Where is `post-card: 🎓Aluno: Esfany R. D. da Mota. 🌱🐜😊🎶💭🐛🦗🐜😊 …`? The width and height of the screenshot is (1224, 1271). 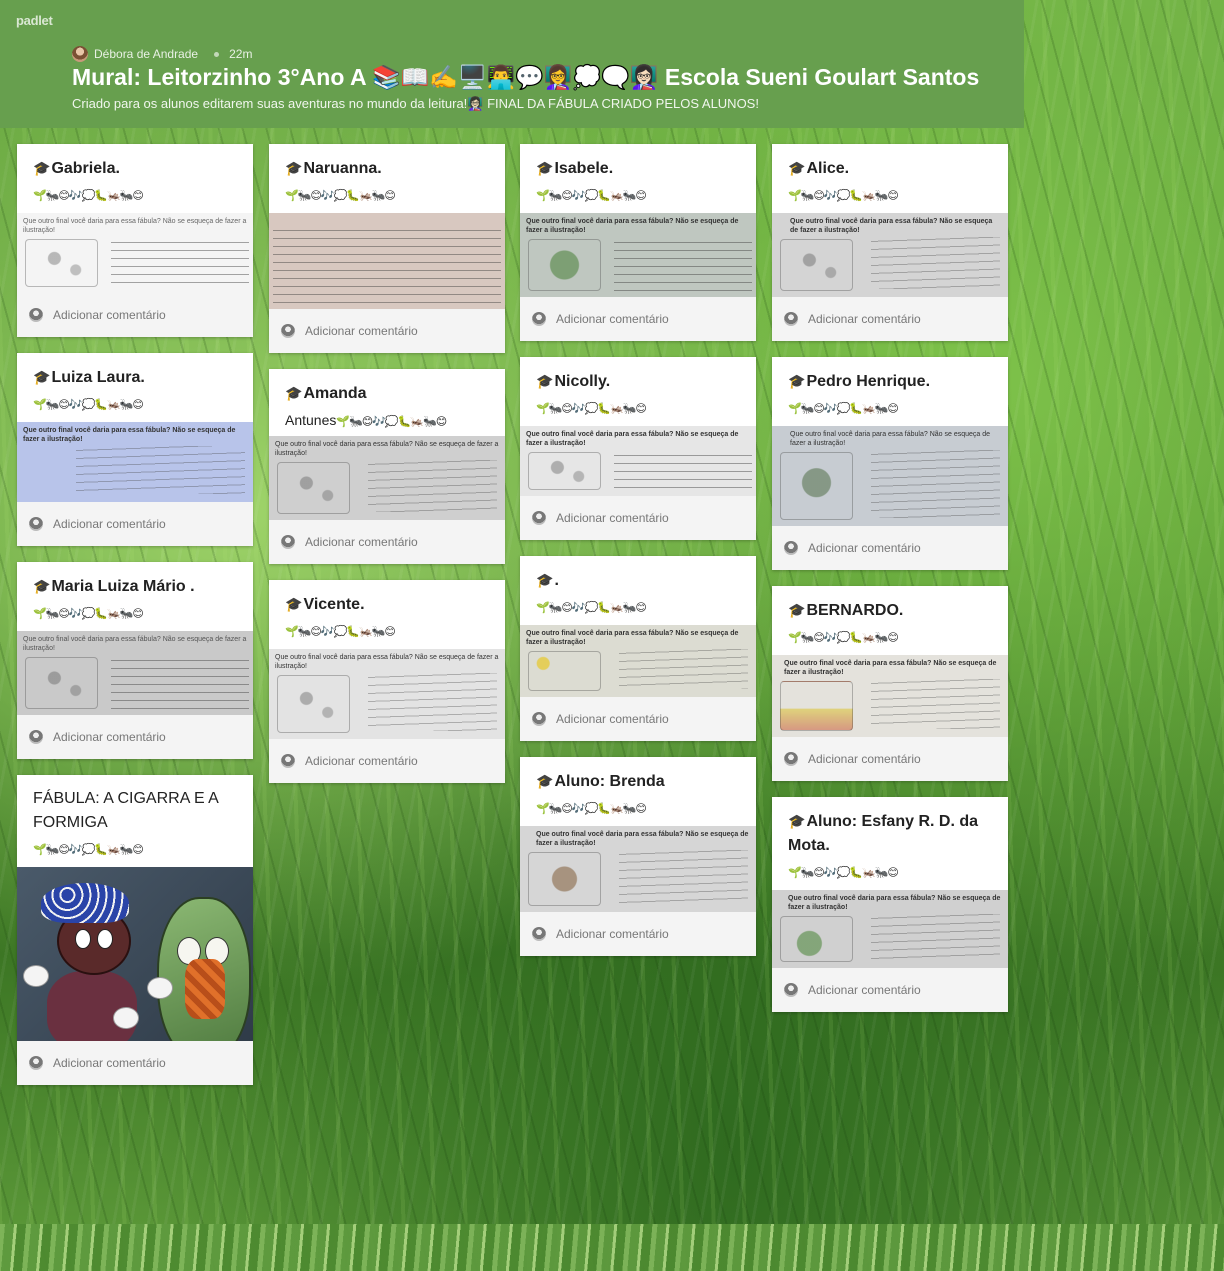
post-card: 🎓Aluno: Esfany R. D. da Mota. 🌱🐜😊🎶💭🐛🦗🐜😊 … is located at coordinates (890, 904).